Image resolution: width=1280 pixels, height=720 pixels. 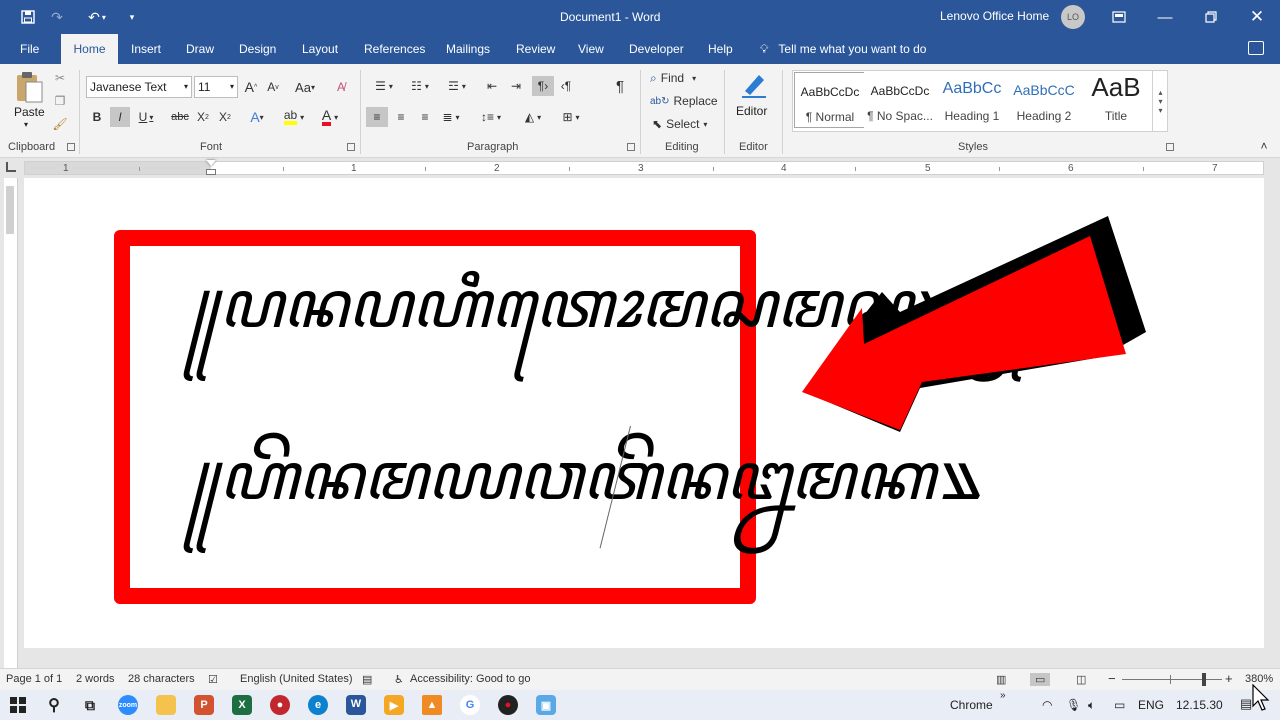 What do you see at coordinates (280, 705) in the screenshot?
I see `app-icon: ●` at bounding box center [280, 705].